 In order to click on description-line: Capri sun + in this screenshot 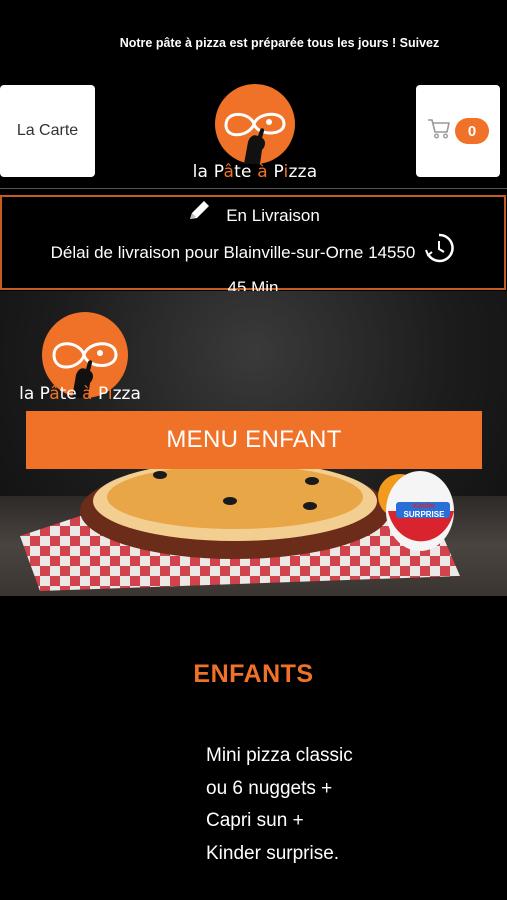, I will do `click(255, 820)`.